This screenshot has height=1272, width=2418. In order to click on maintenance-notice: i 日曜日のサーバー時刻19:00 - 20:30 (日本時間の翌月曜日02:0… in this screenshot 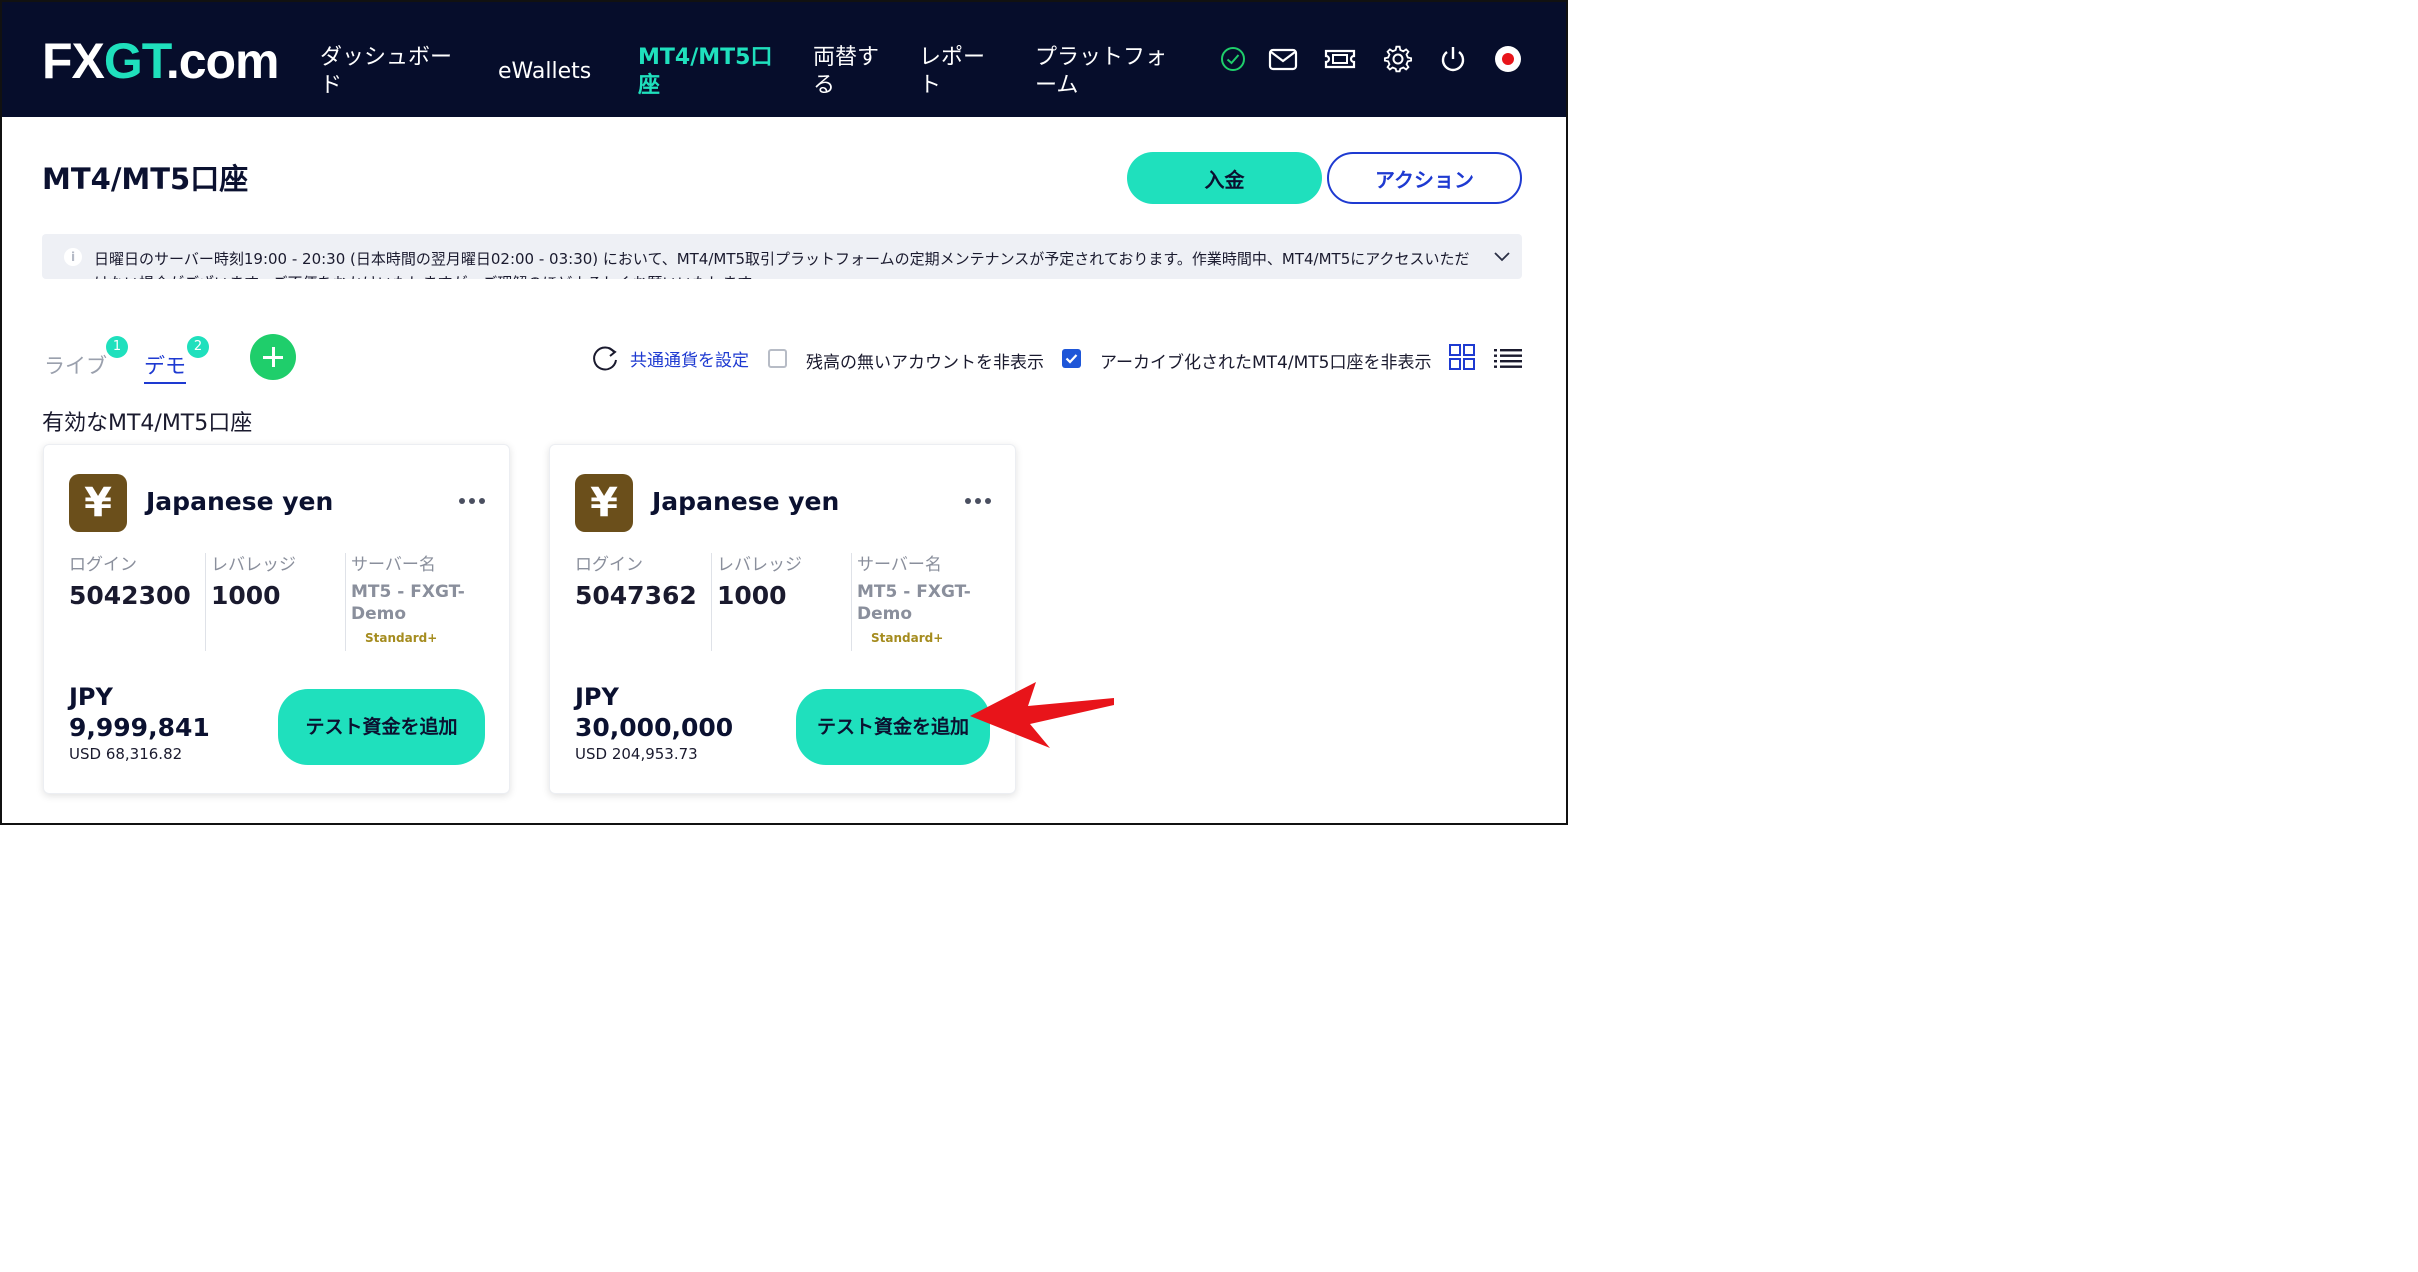, I will do `click(782, 256)`.